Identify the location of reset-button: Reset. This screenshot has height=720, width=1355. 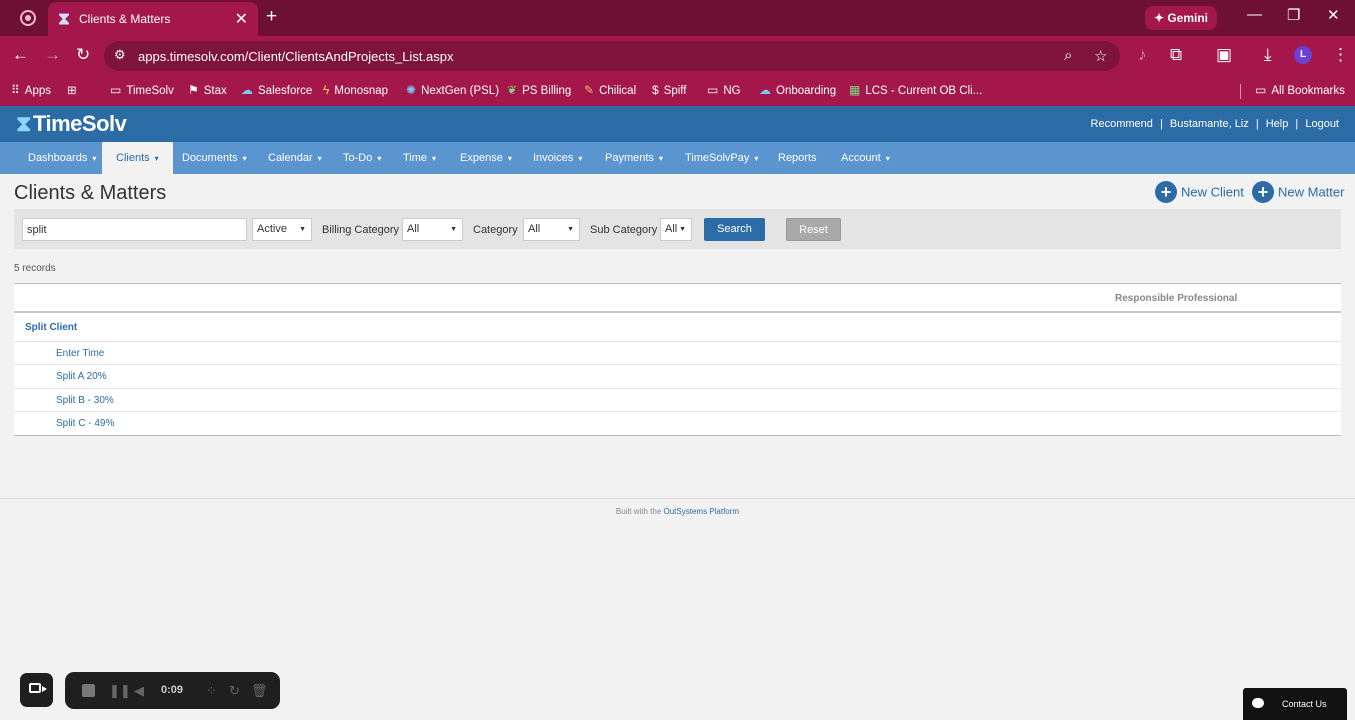
(813, 229).